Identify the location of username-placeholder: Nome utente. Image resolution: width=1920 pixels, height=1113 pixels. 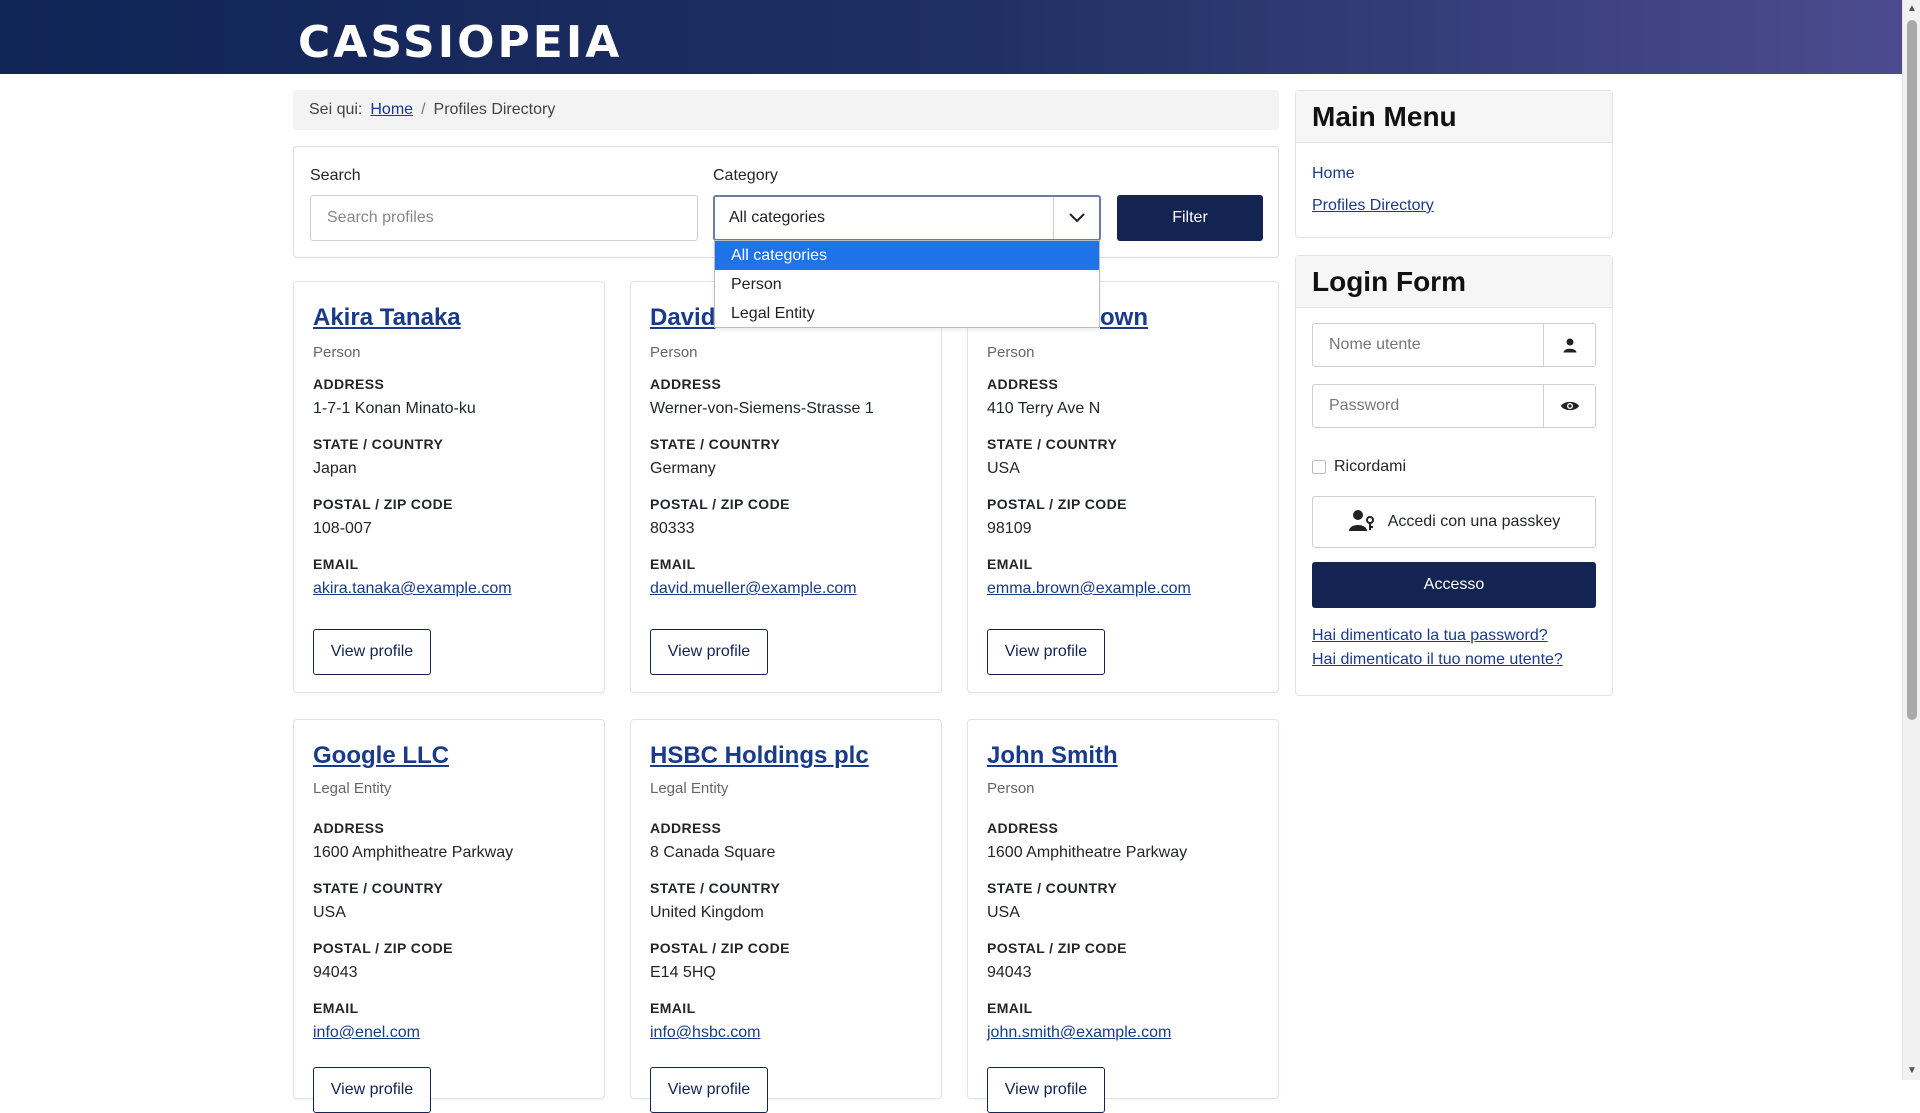
(1375, 344).